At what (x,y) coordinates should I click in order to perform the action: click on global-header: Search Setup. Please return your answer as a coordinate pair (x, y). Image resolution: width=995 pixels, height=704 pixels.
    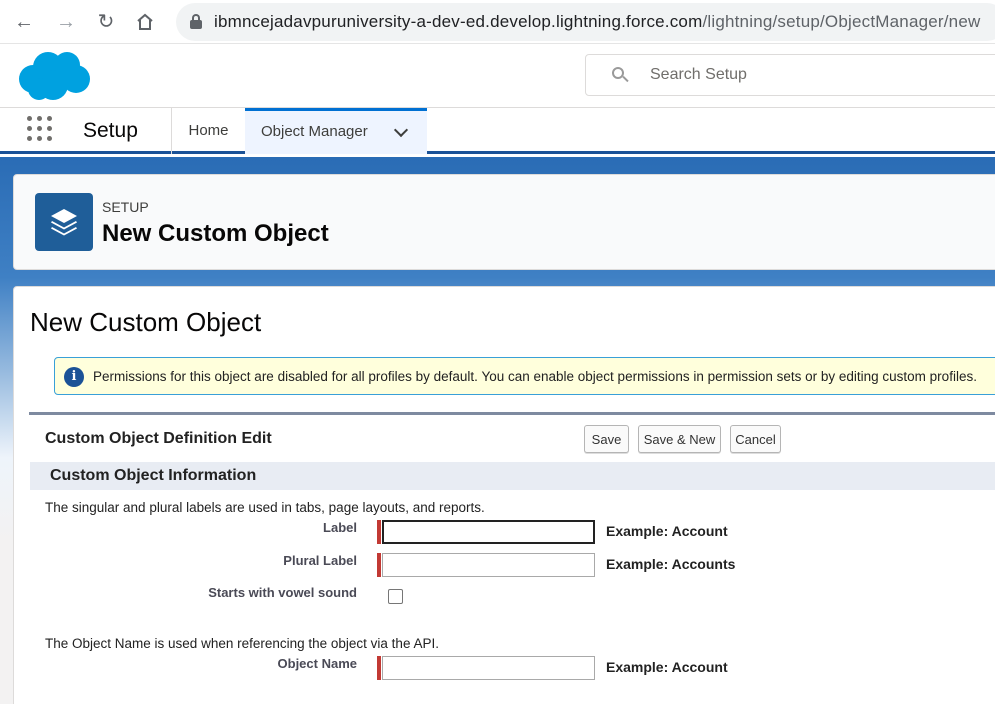
    Looking at the image, I should click on (497, 76).